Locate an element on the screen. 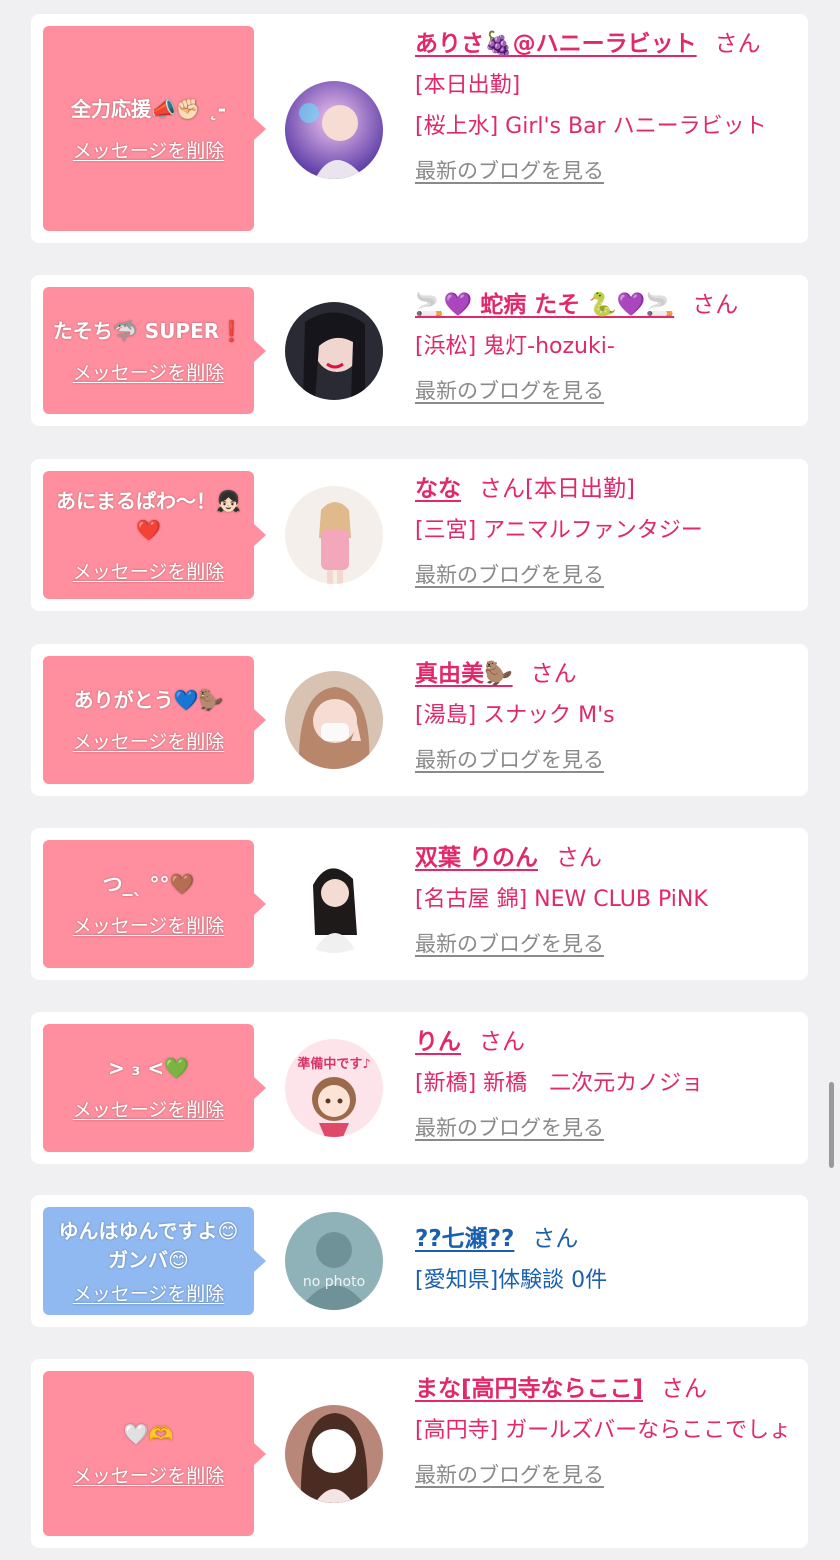 Image resolution: width=840 pixels, height=1560 pixels. scrollbar is located at coordinates (831, 1125).